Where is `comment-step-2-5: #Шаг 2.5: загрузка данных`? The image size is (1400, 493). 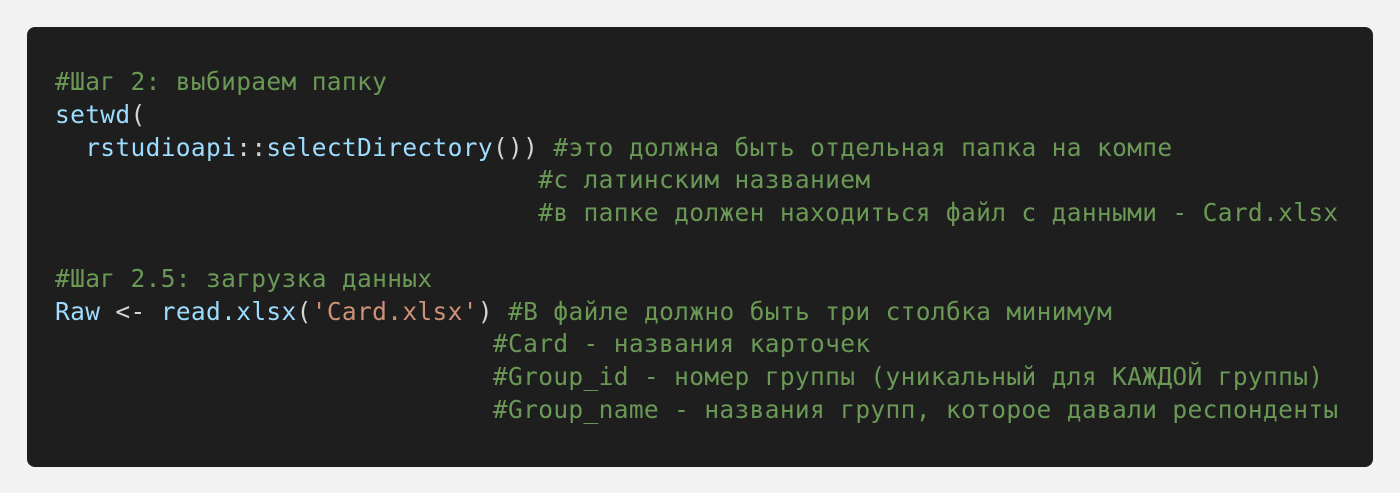
comment-step-2-5: #Шаг 2.5: загрузка данных is located at coordinates (244, 278).